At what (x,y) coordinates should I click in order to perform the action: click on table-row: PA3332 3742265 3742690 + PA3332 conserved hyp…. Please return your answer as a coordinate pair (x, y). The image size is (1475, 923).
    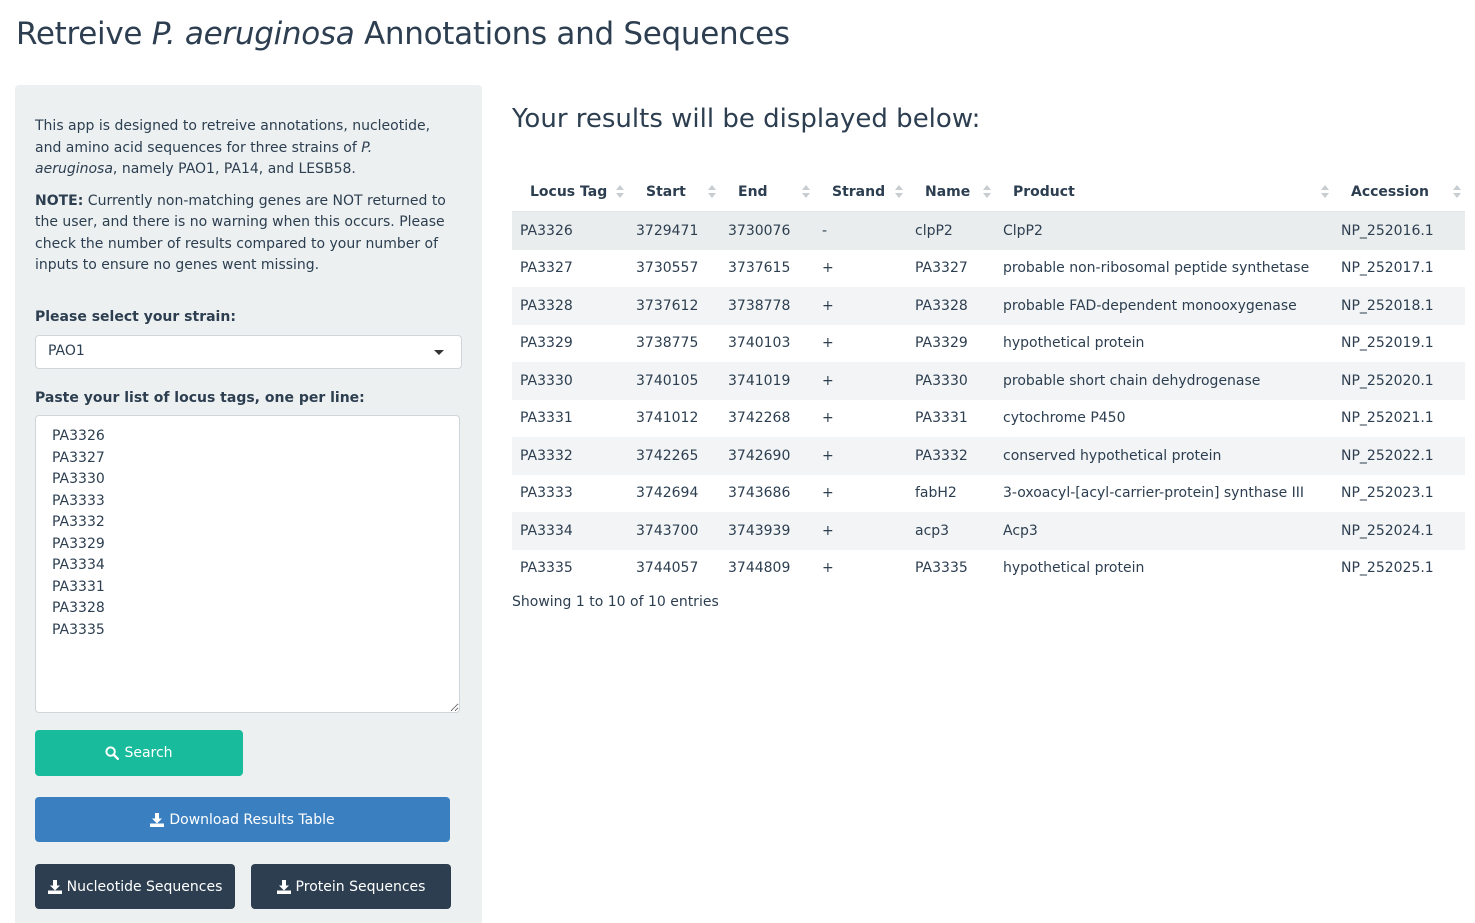
    Looking at the image, I should click on (988, 456).